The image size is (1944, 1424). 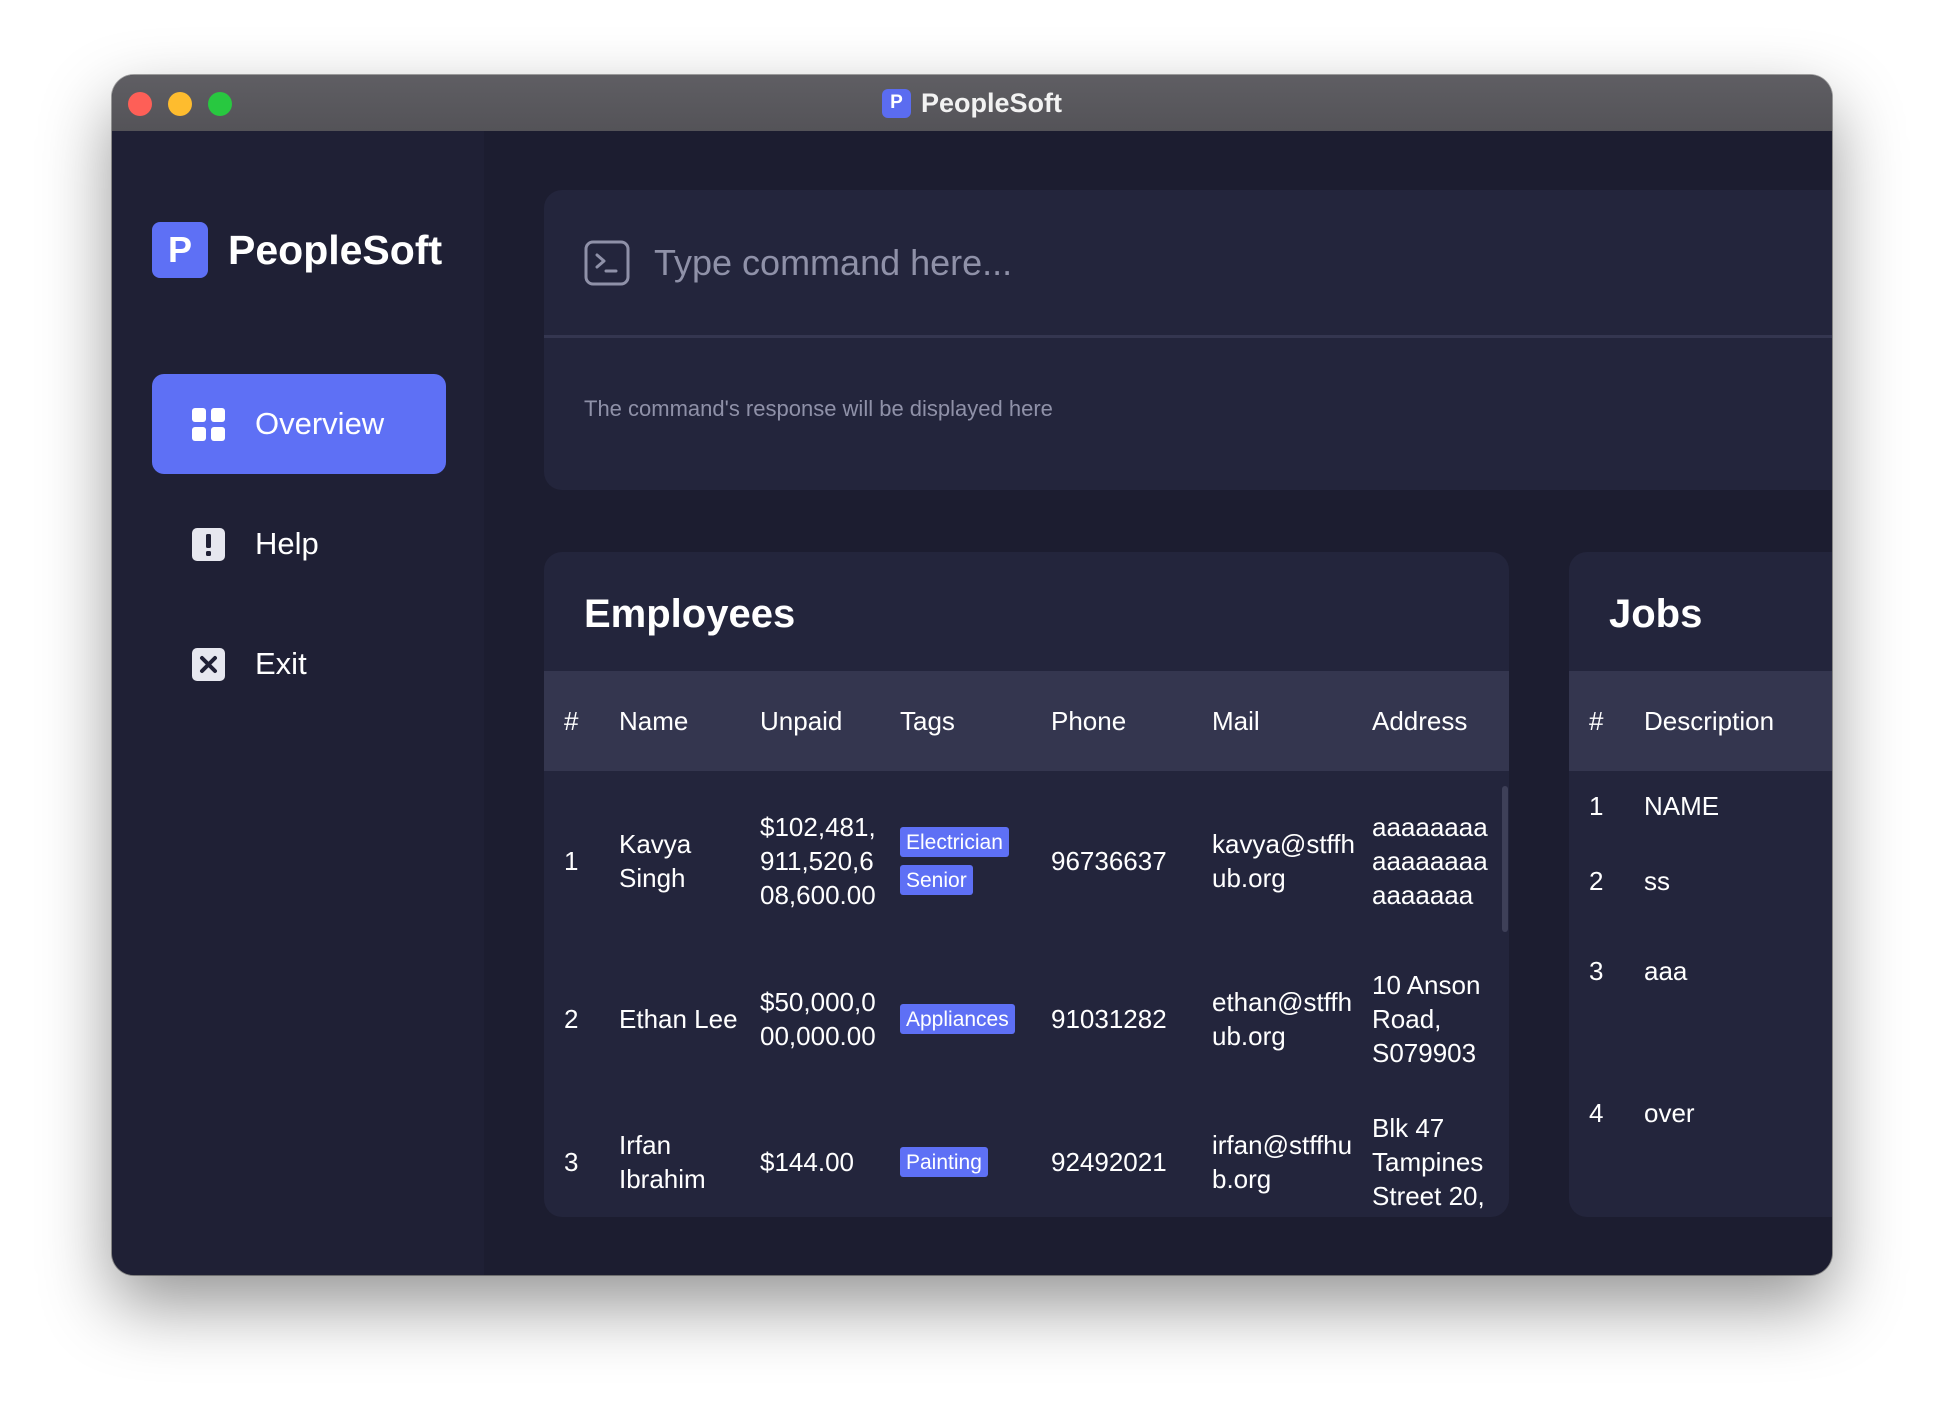 I want to click on column-header-address: Address, so click(x=1419, y=721).